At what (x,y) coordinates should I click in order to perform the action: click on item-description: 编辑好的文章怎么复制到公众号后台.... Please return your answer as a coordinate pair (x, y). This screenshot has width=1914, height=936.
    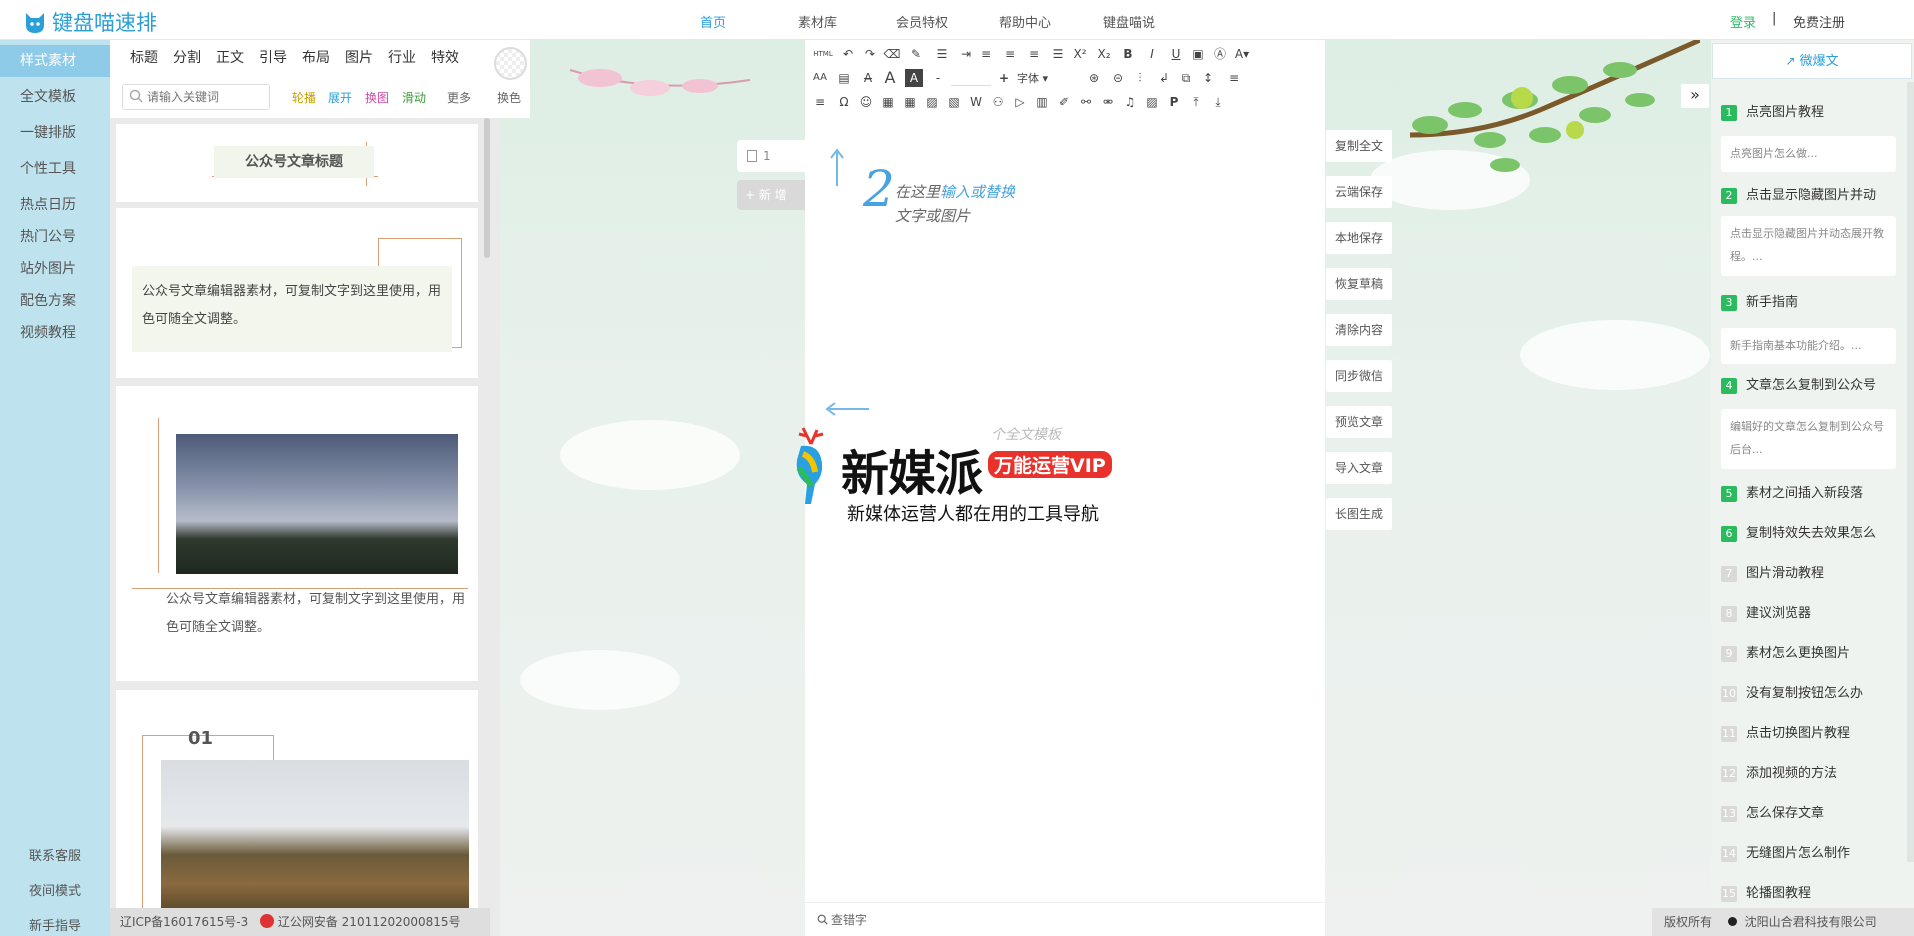
    Looking at the image, I should click on (1808, 439).